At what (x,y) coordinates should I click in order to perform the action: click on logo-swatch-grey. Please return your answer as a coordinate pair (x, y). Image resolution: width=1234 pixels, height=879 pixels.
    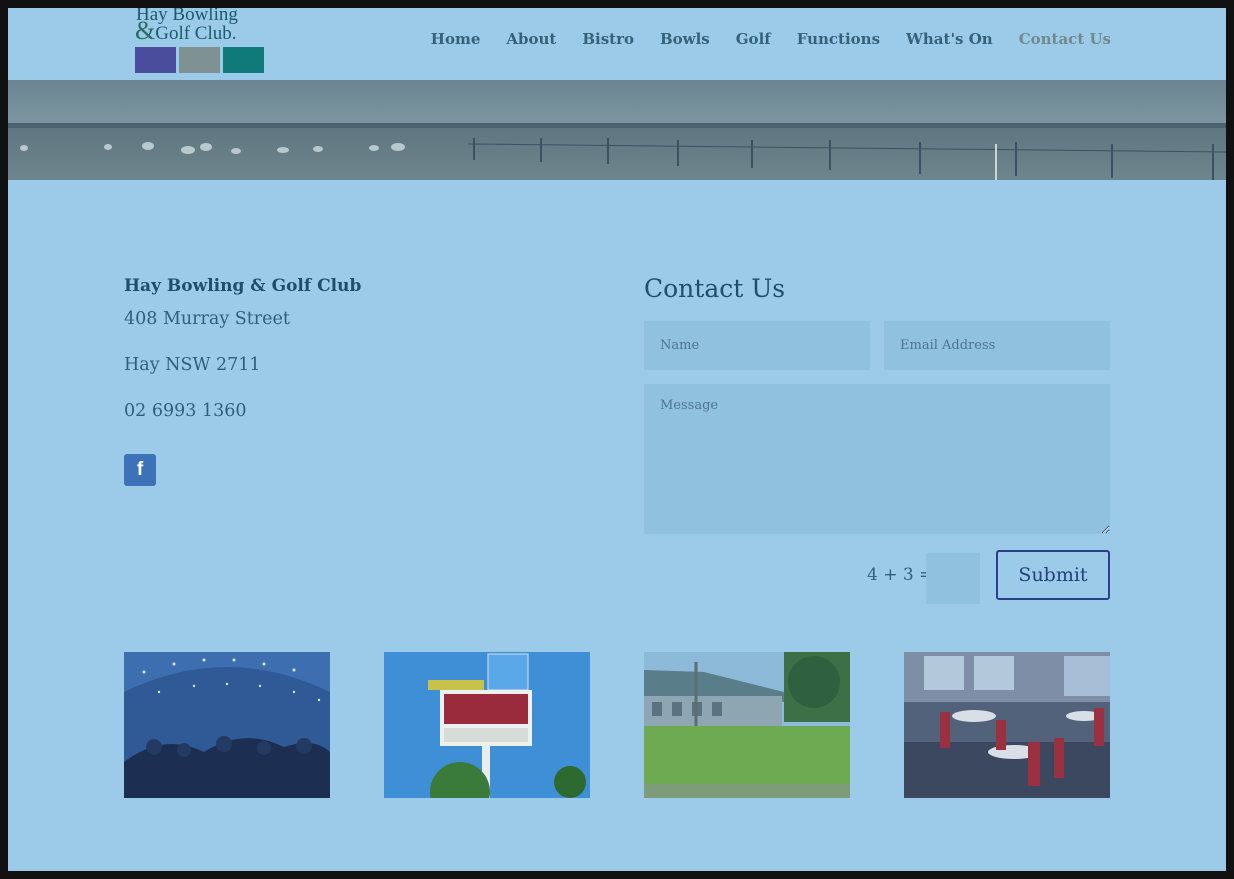
    Looking at the image, I should click on (199, 60).